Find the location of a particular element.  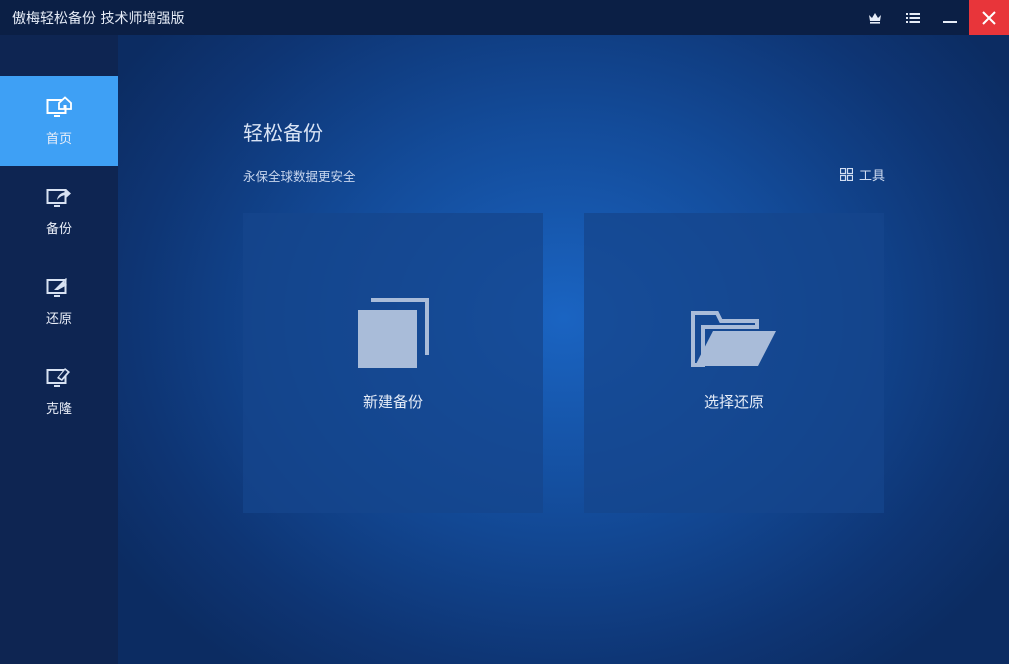

tools-button: 工具 is located at coordinates (862, 174).